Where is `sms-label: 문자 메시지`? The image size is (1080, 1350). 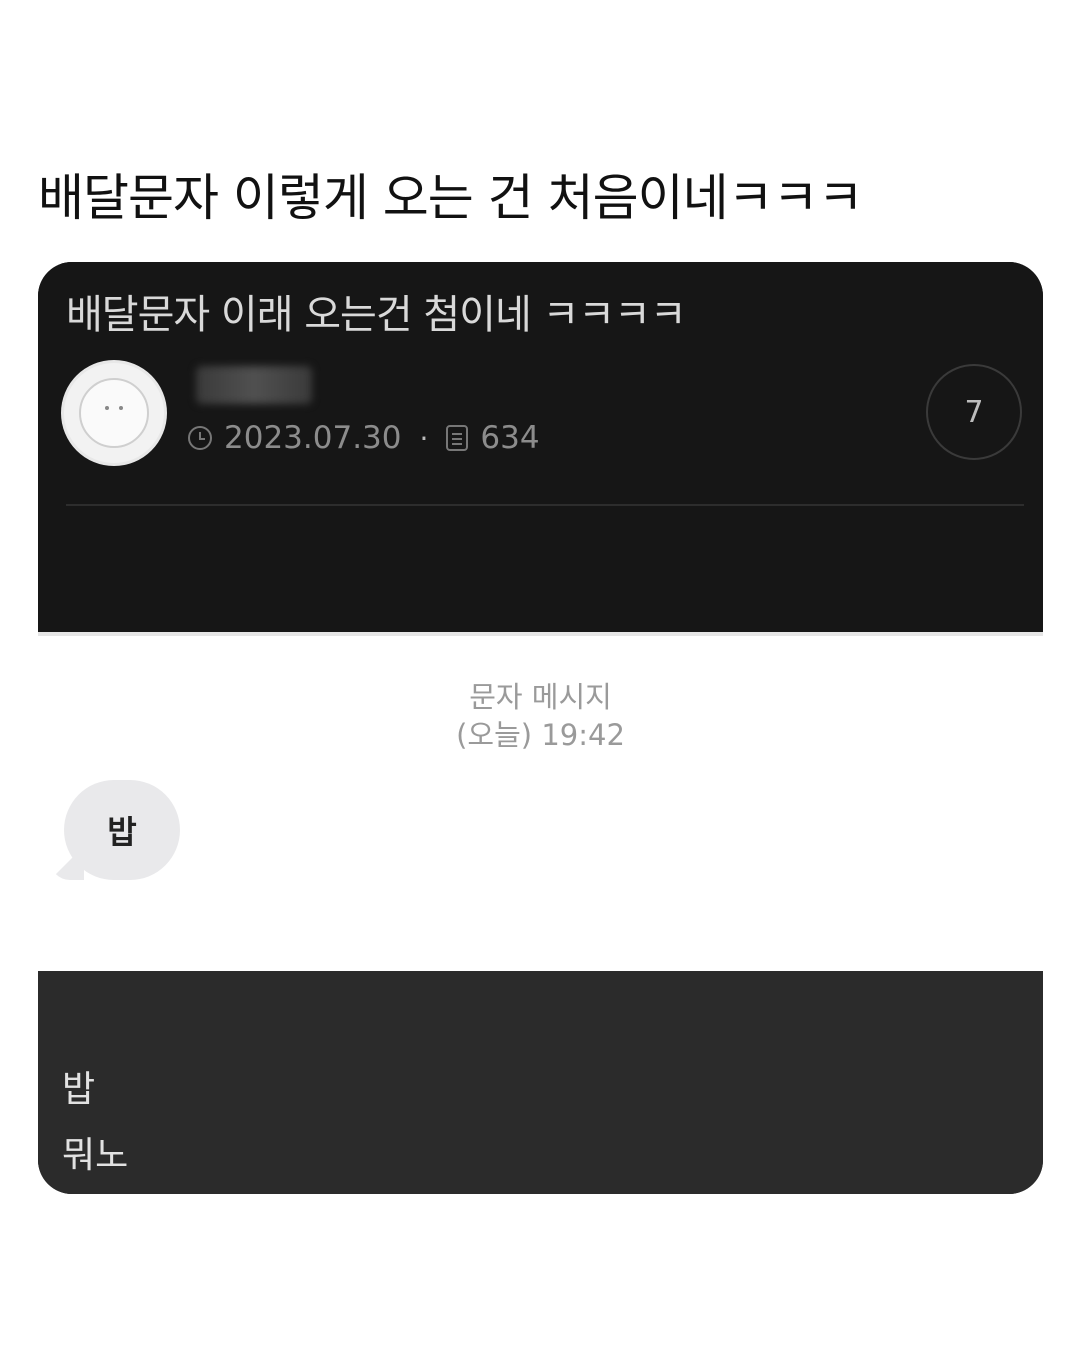 sms-label: 문자 메시지 is located at coordinates (540, 697).